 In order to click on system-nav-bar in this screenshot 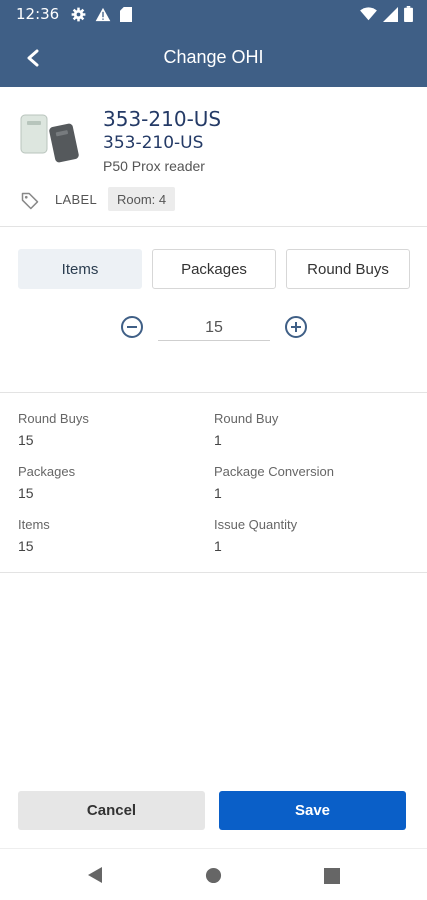, I will do `click(213, 874)`.